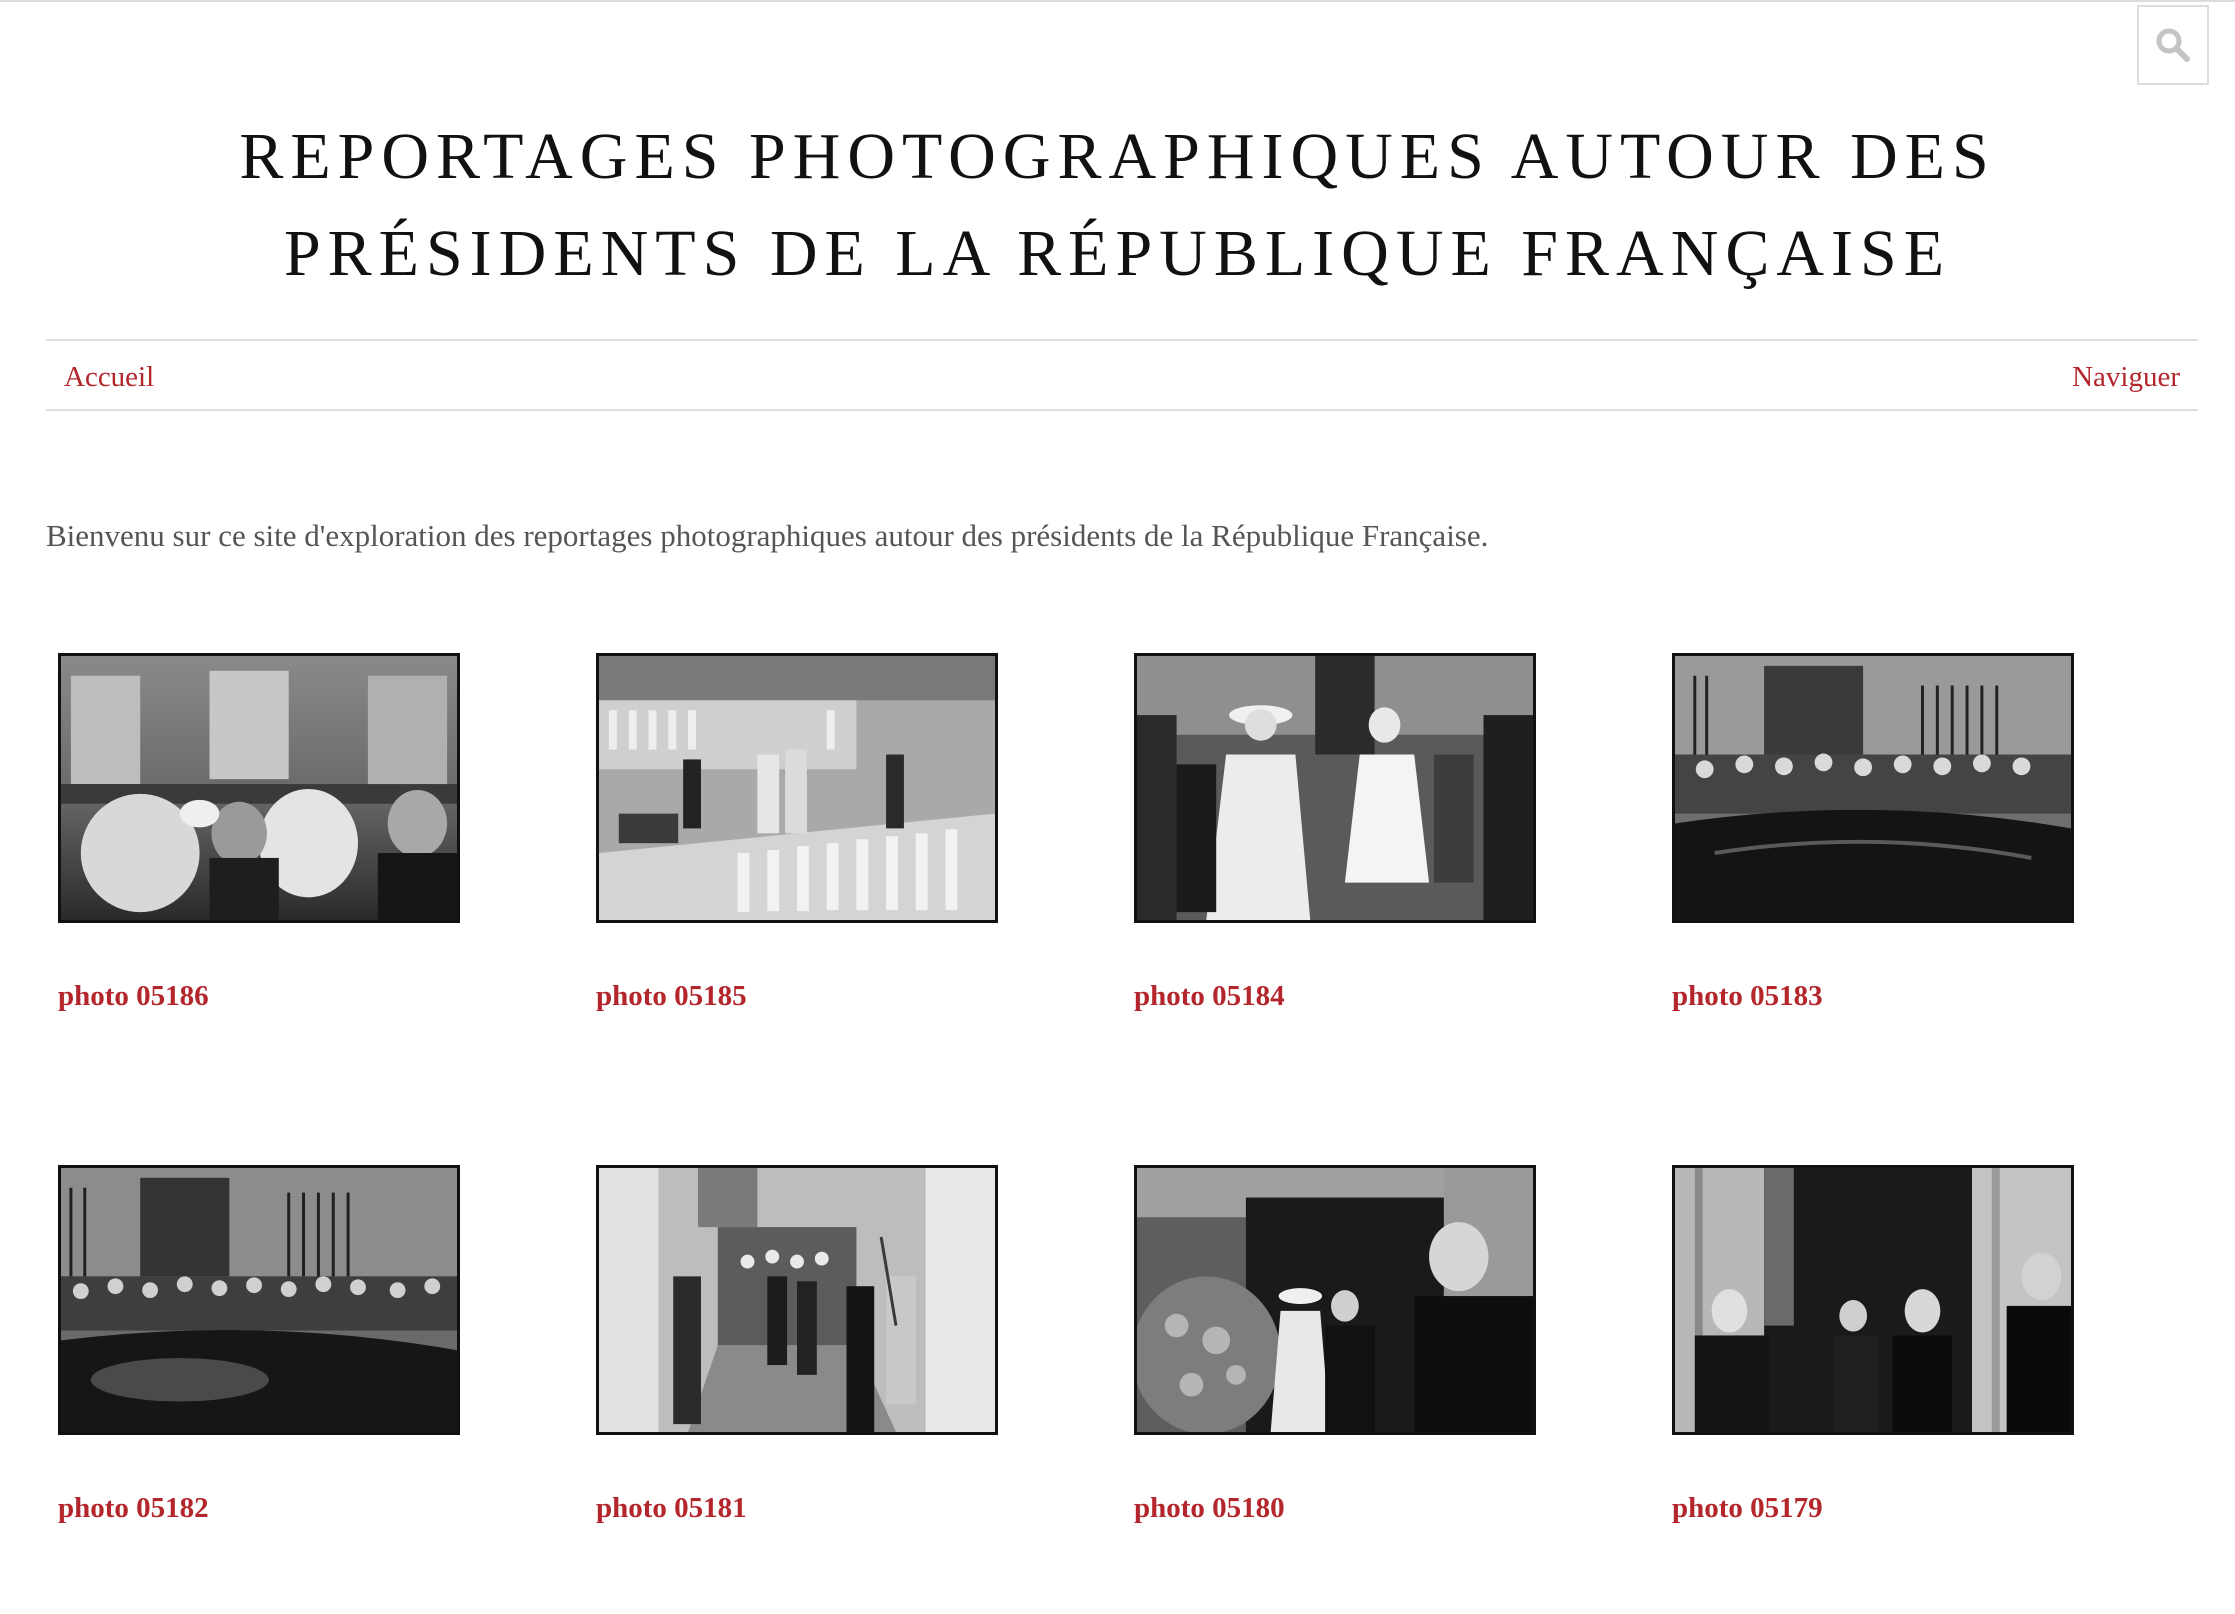 The image size is (2235, 1614). I want to click on photo-caption-link: photo 05182, so click(133, 1508).